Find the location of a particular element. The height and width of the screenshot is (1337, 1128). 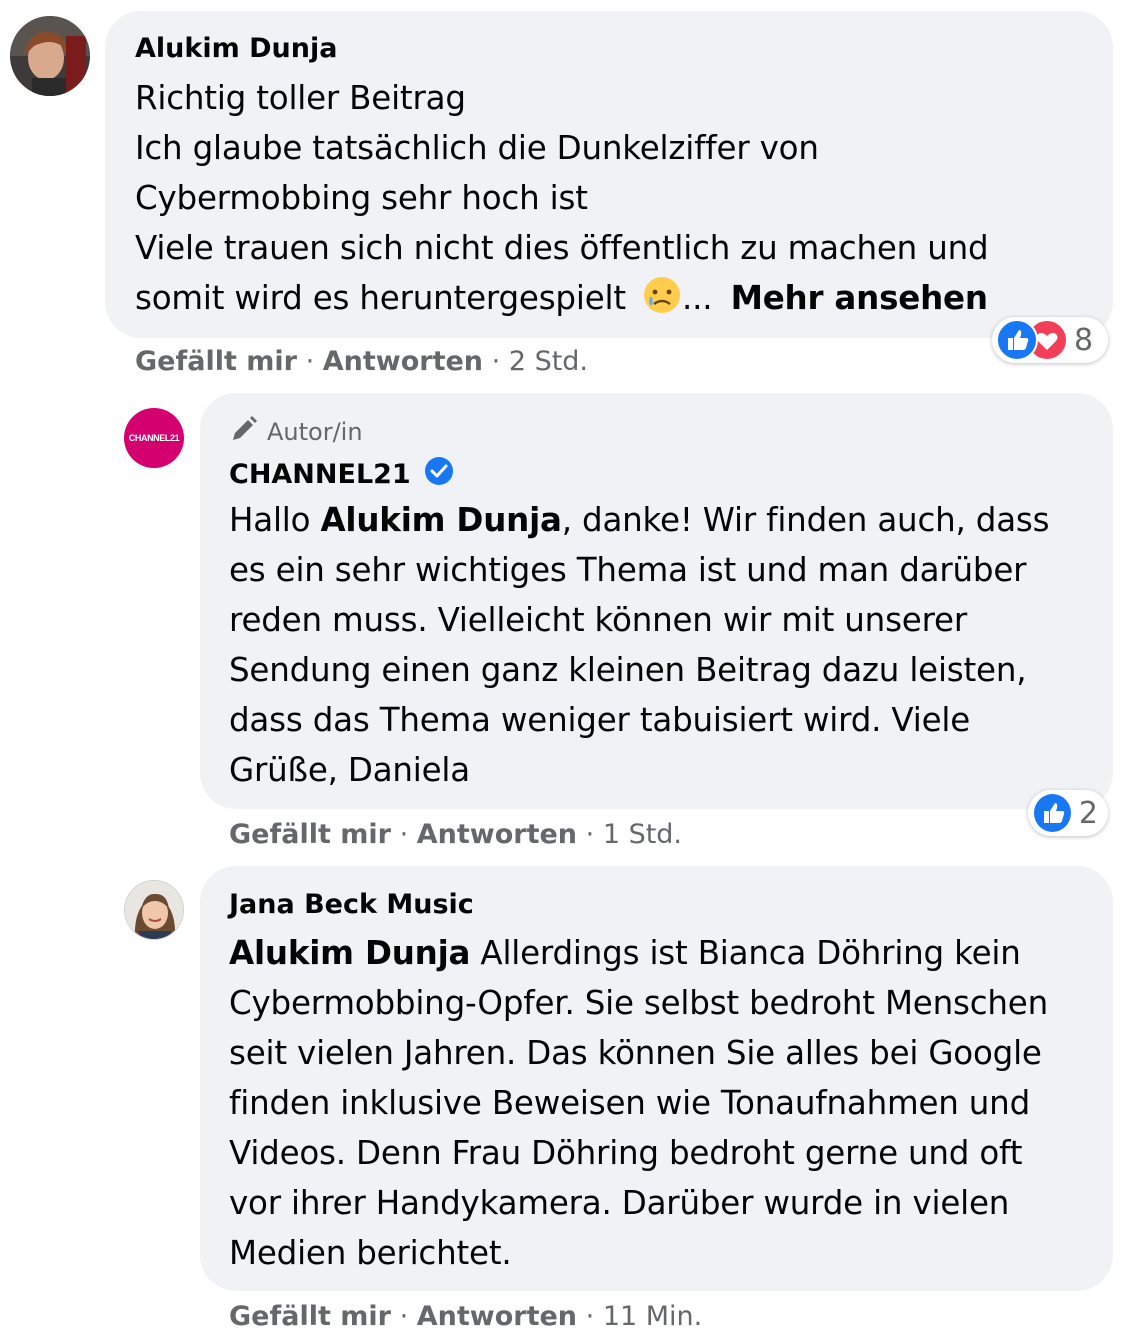

timestamp: 11 Min. is located at coordinates (652, 1316).